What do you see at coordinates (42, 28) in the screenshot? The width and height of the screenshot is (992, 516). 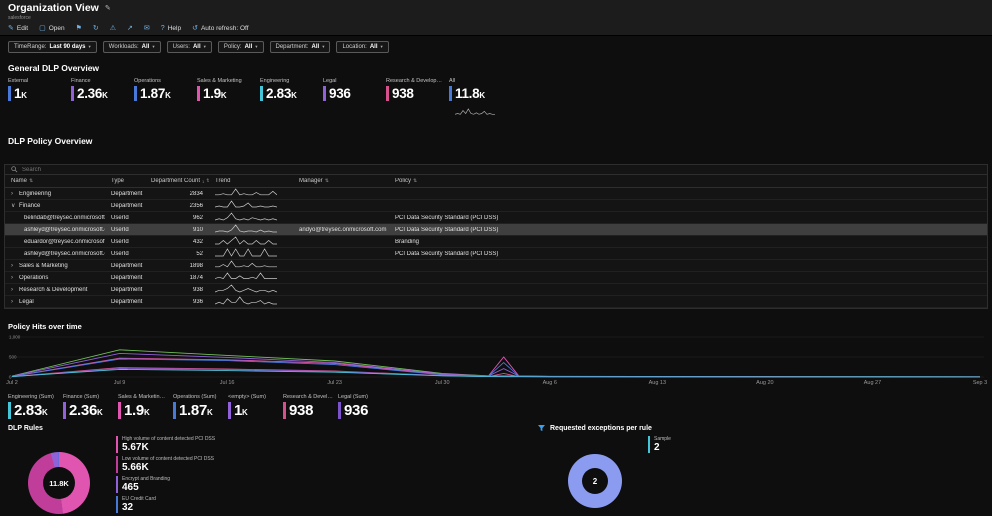 I see `open-icon: ▢` at bounding box center [42, 28].